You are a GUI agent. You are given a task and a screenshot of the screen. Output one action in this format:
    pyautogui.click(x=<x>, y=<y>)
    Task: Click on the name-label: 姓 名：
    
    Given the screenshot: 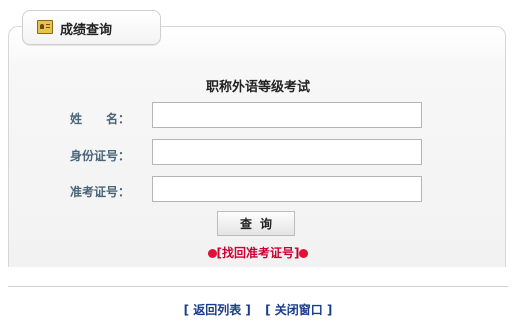 What is the action you would take?
    pyautogui.click(x=100, y=119)
    